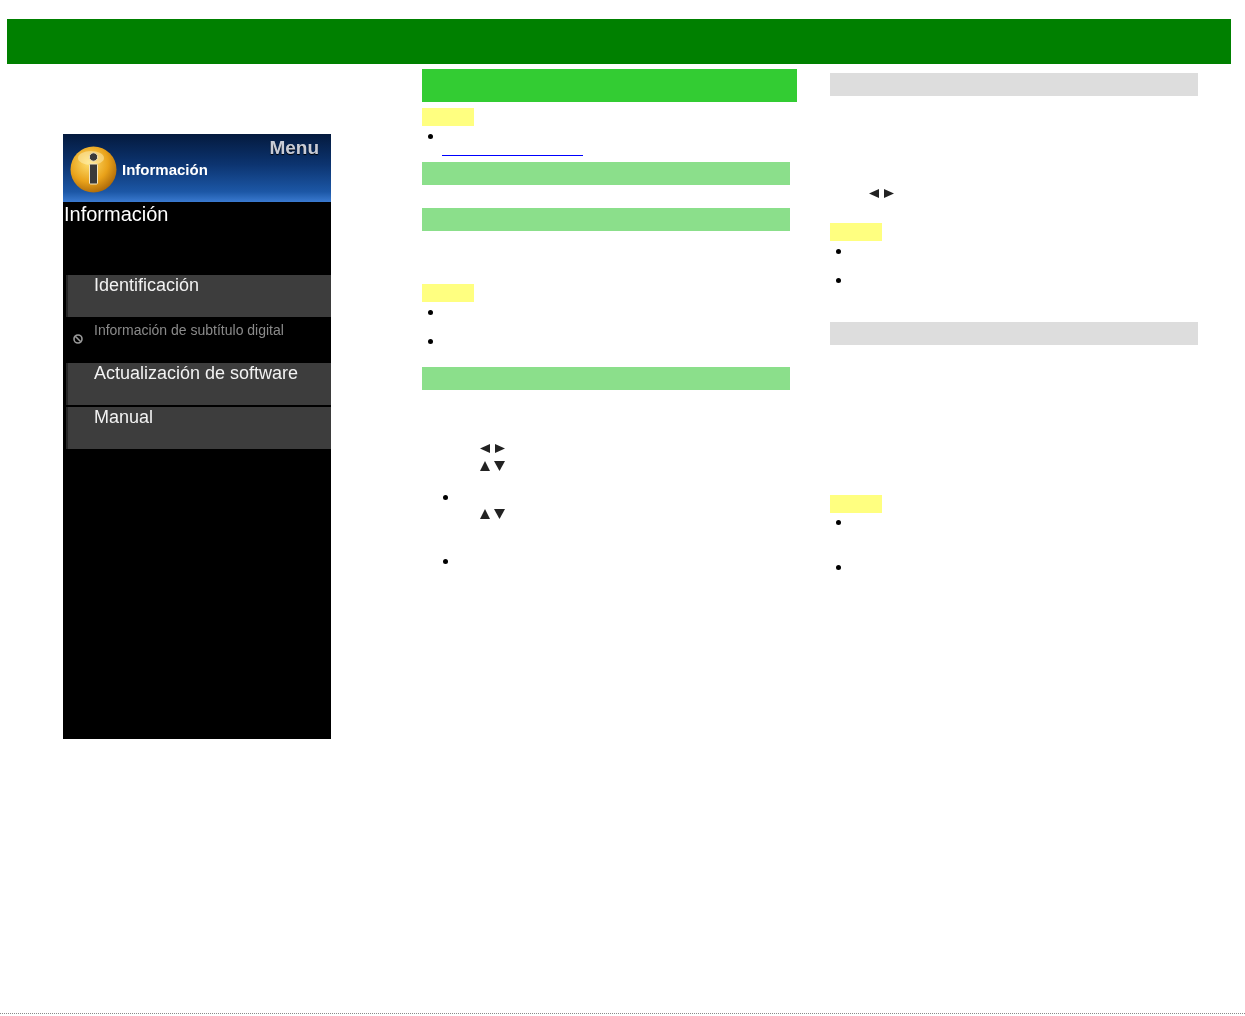 Image resolution: width=1245 pixels, height=1016 pixels. I want to click on menu-item: Manual, so click(198, 428).